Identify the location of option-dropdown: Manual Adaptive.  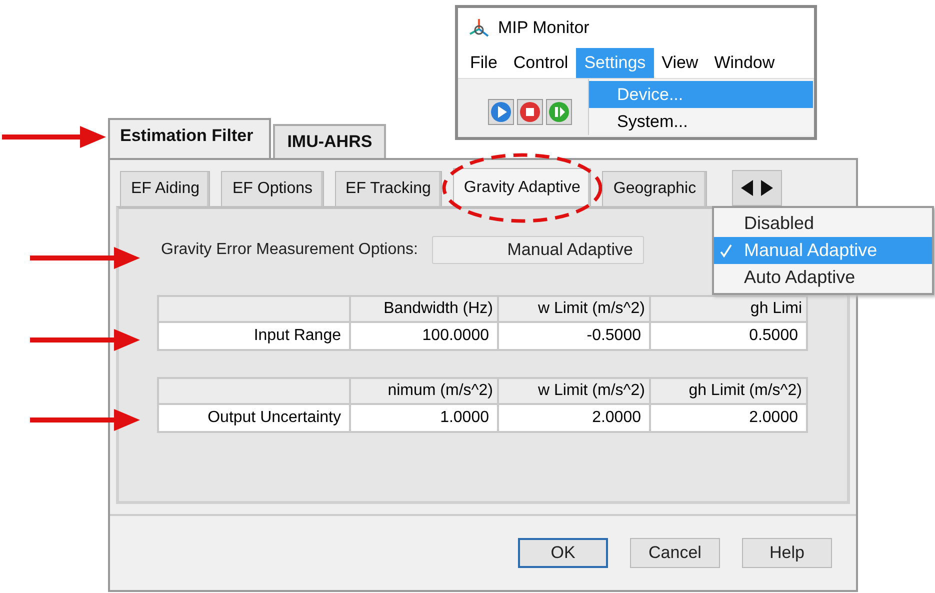
(538, 250).